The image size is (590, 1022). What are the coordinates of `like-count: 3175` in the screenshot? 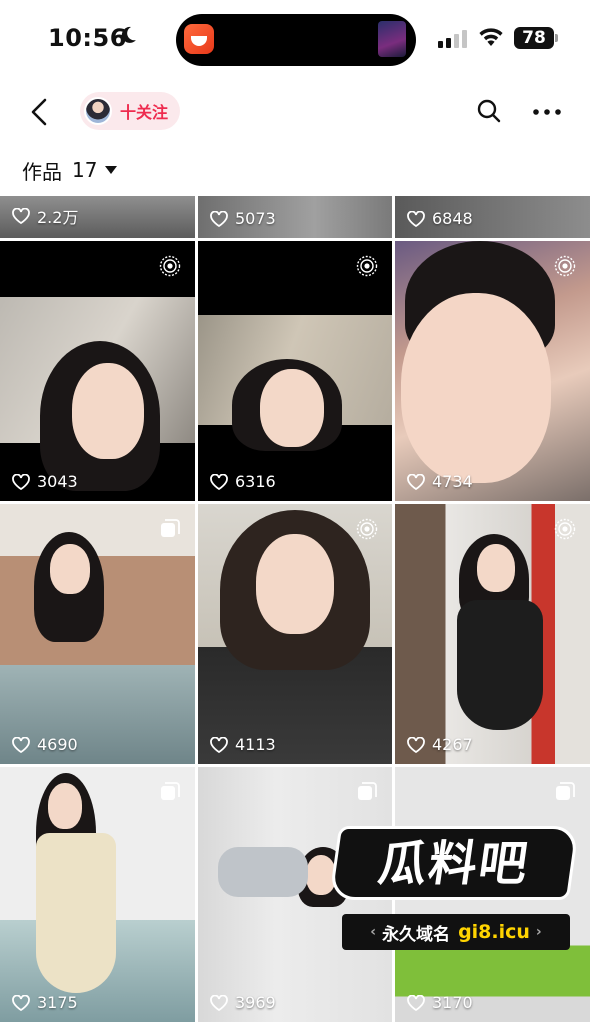 It's located at (45, 1002).